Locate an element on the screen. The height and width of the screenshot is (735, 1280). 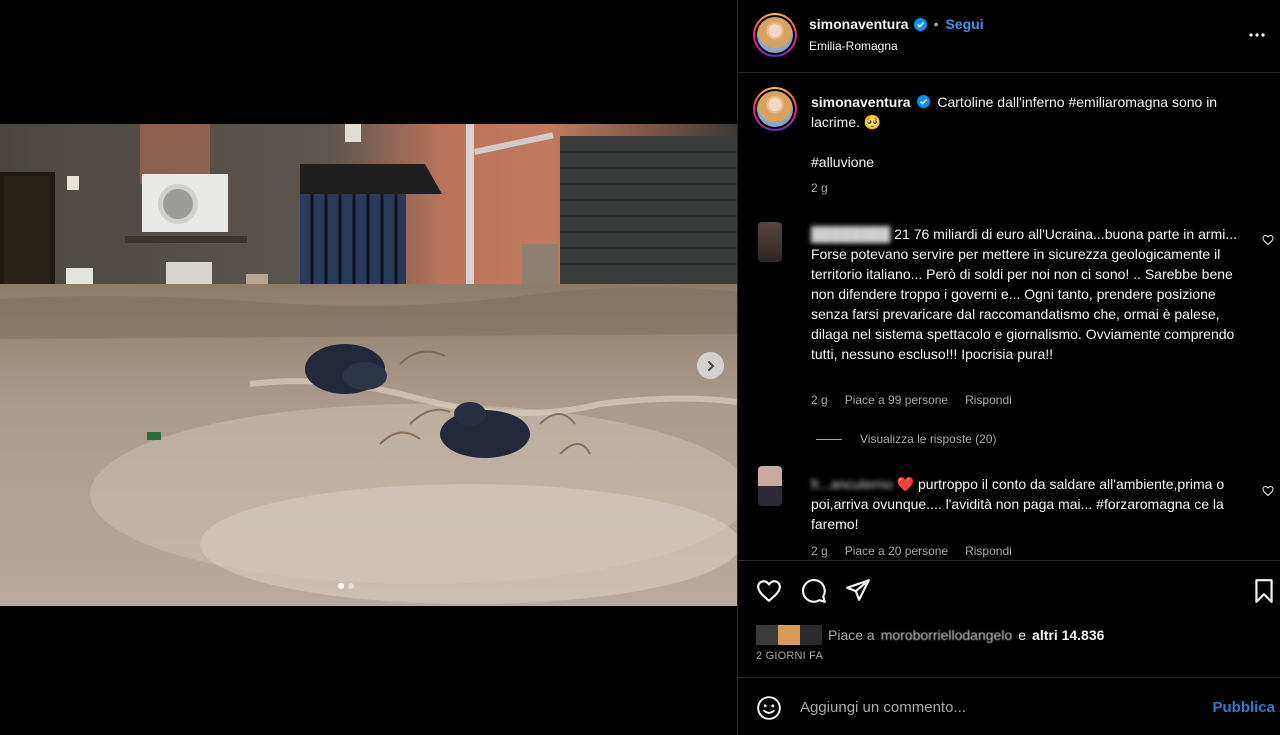
bookmark-icon is located at coordinates (1264, 591).